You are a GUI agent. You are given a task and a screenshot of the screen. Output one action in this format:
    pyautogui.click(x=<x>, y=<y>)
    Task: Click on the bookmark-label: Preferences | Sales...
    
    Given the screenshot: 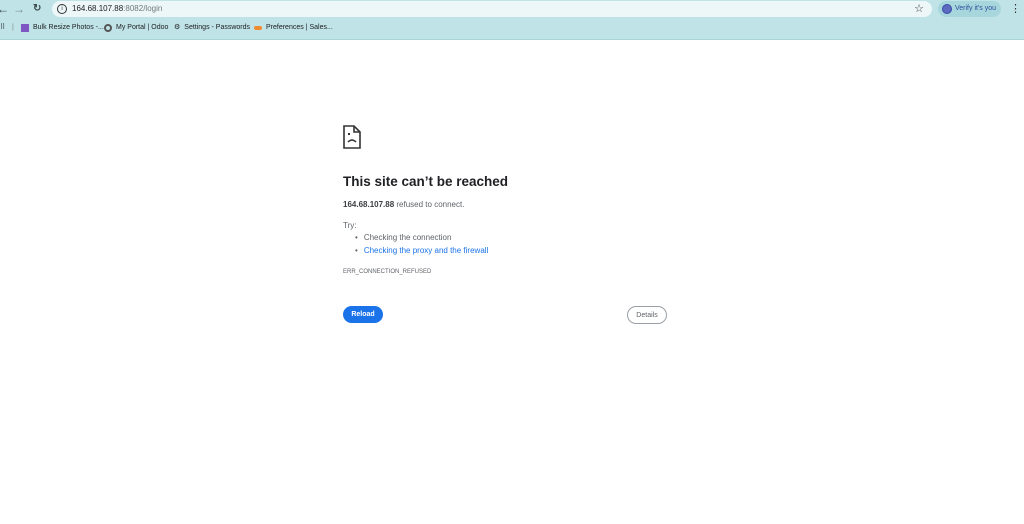 What is the action you would take?
    pyautogui.click(x=299, y=27)
    